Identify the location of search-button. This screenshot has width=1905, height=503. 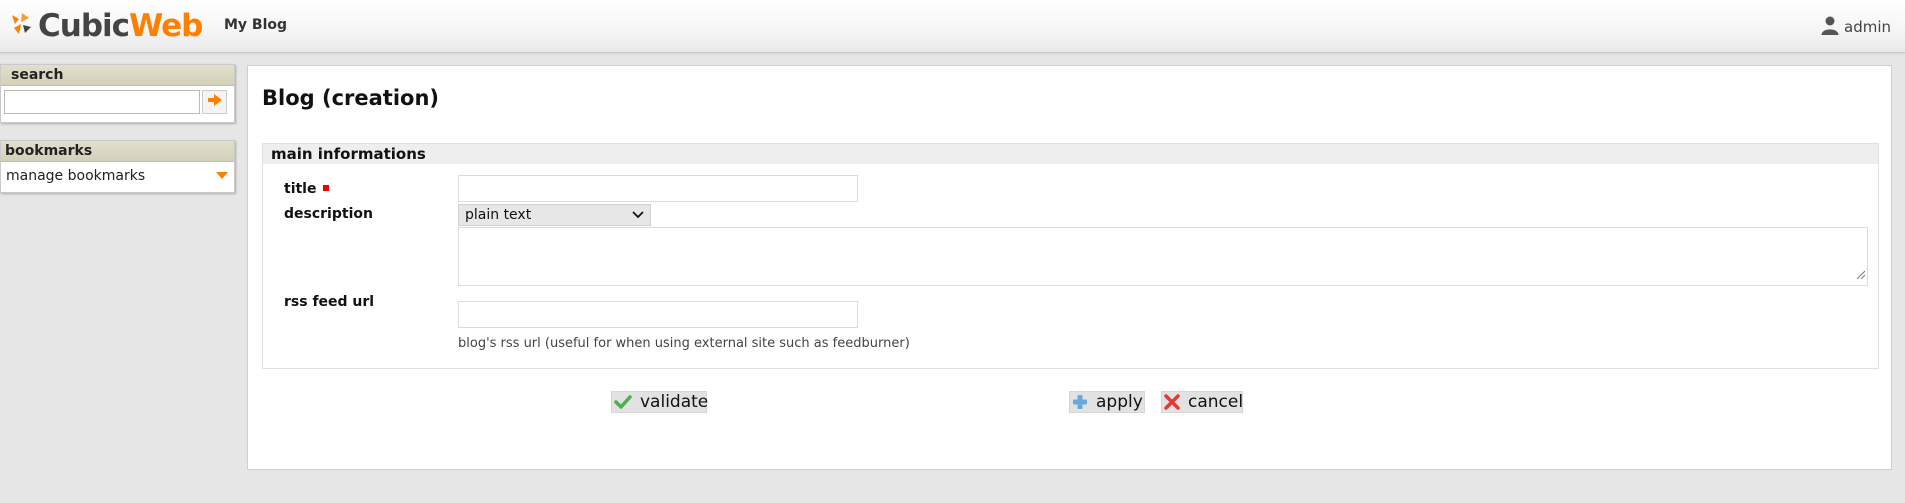
(214, 102).